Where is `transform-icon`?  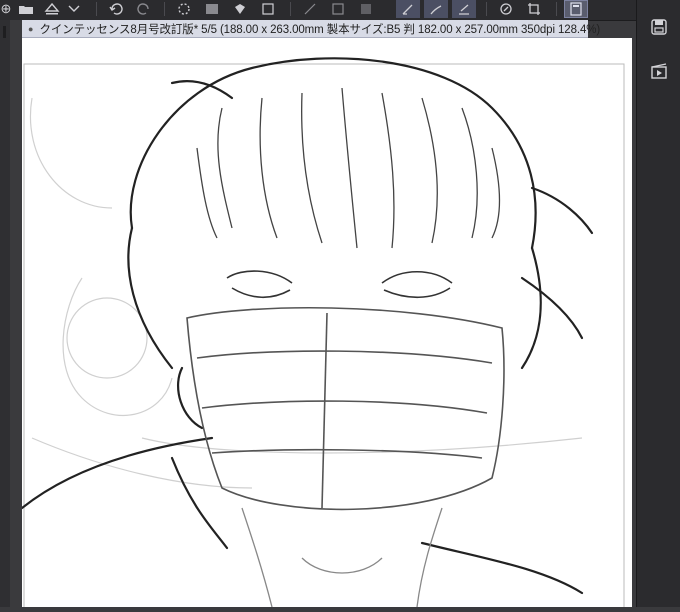
transform-icon is located at coordinates (268, 9).